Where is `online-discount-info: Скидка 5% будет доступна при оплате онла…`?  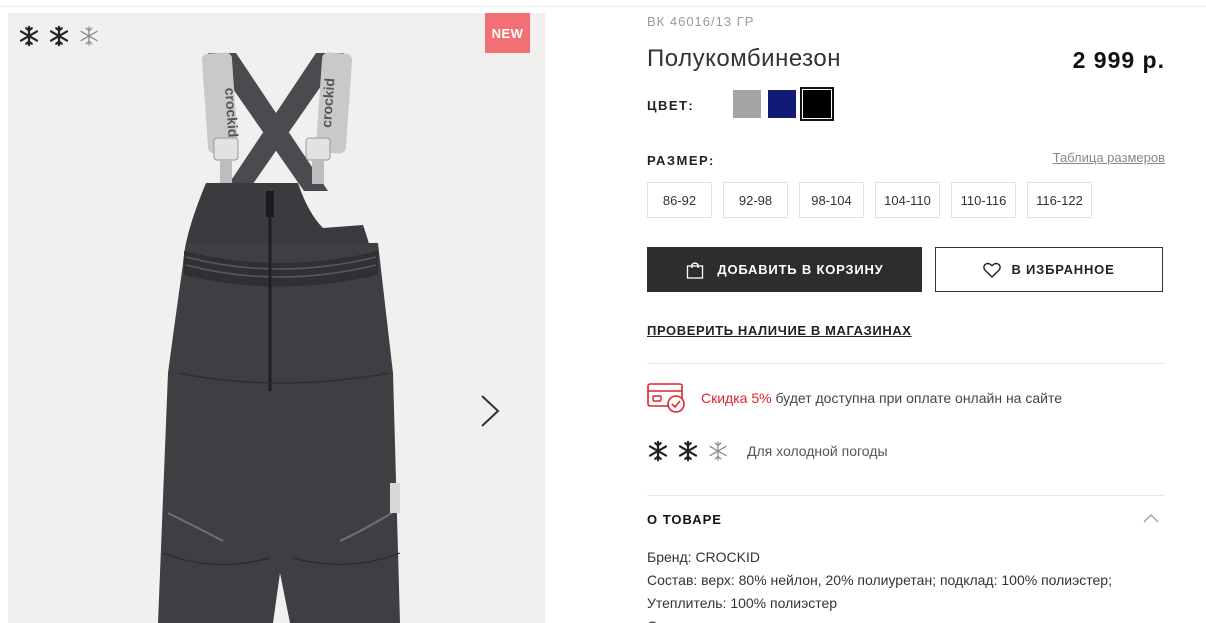
online-discount-info: Скидка 5% будет доступна при оплате онла… is located at coordinates (854, 398).